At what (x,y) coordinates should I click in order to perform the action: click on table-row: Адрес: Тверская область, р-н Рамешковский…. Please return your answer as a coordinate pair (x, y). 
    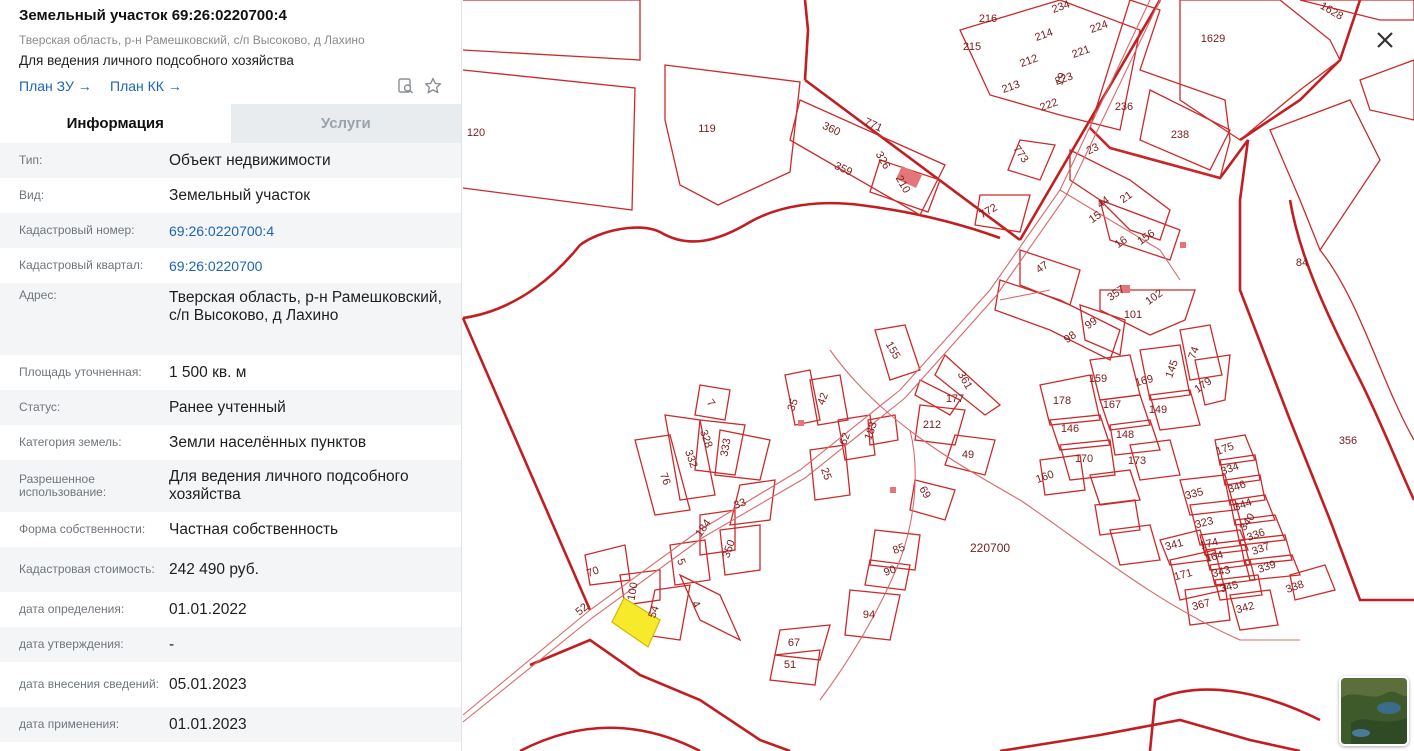
    Looking at the image, I should click on (230, 319).